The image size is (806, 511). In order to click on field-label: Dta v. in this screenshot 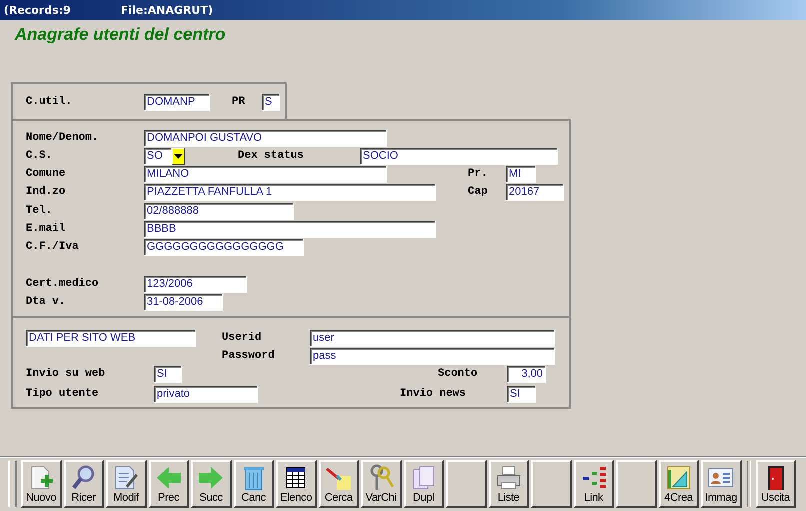, I will do `click(46, 302)`.